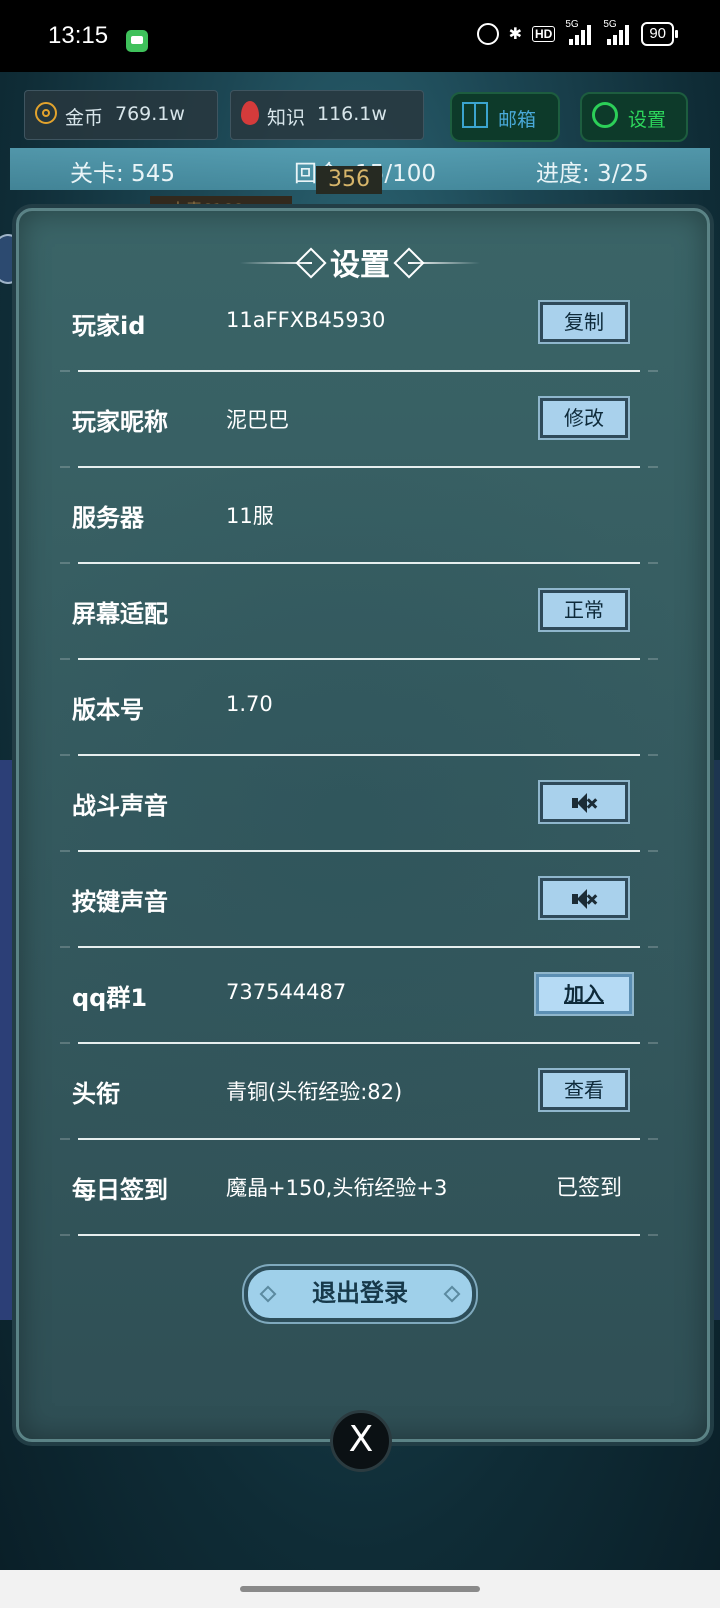  Describe the element at coordinates (137, 41) in the screenshot. I see `message-icon` at that location.